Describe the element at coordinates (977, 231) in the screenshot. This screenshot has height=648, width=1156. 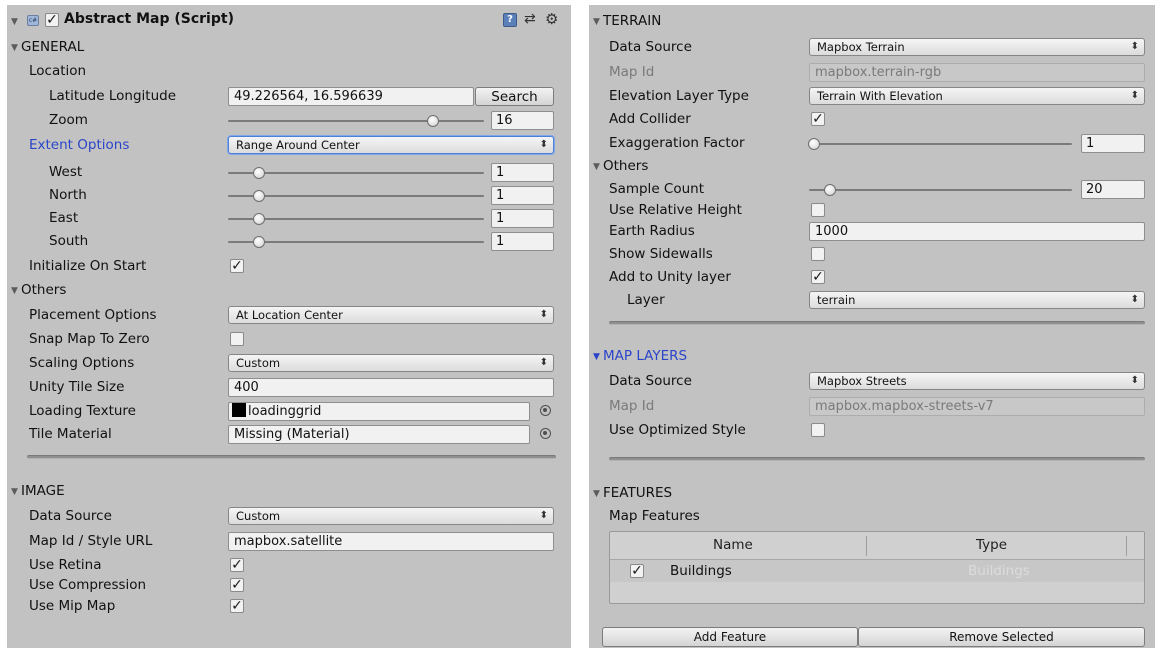
I see `earth-radius-input: 1000` at that location.